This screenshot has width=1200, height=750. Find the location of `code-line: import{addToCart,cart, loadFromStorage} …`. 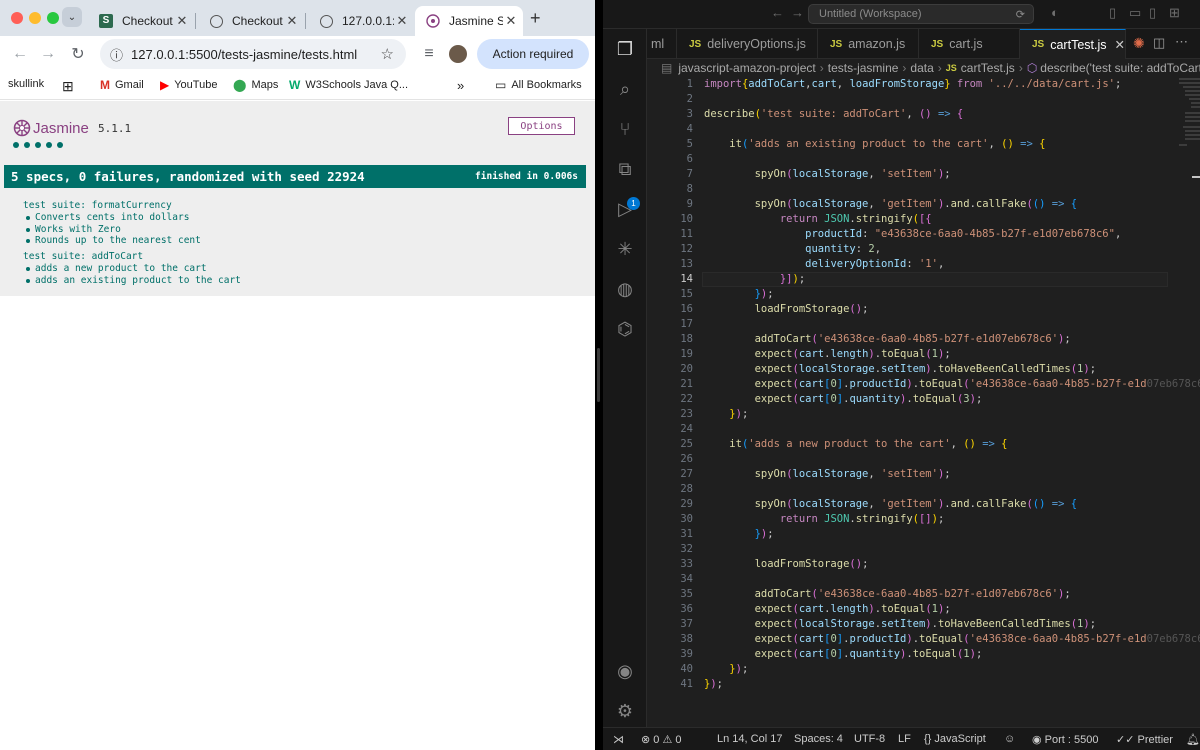

code-line: import{addToCart,cart, loadFromStorage} … is located at coordinates (912, 84).